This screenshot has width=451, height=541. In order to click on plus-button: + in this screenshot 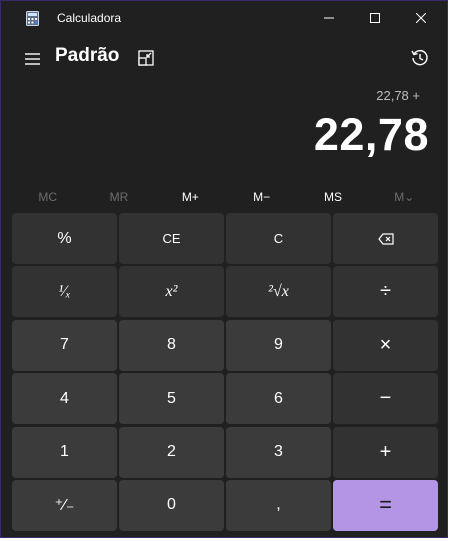, I will do `click(385, 452)`.